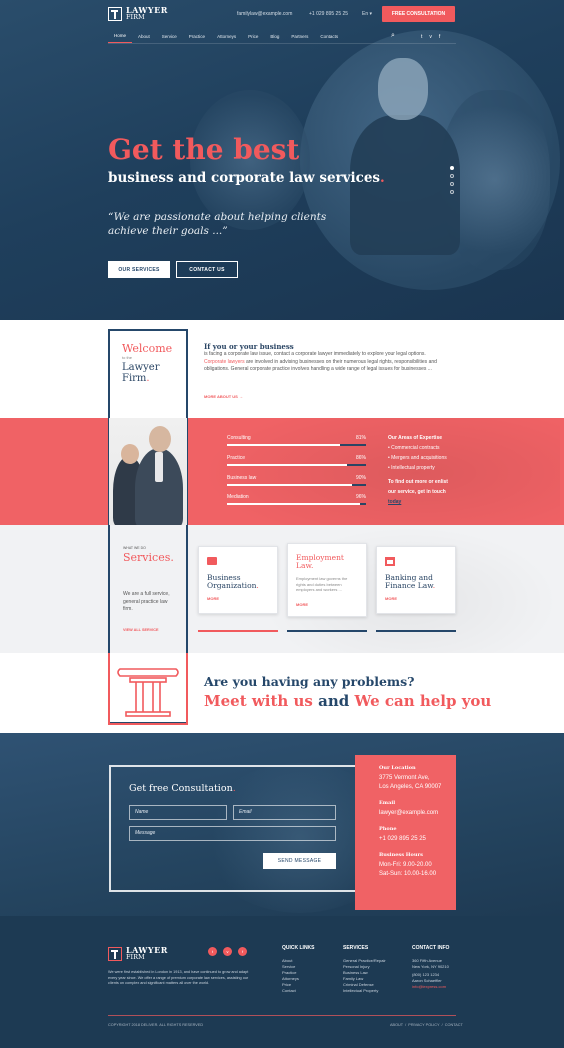 The image size is (564, 1048). What do you see at coordinates (148, 692) in the screenshot?
I see `pillar-icon` at bounding box center [148, 692].